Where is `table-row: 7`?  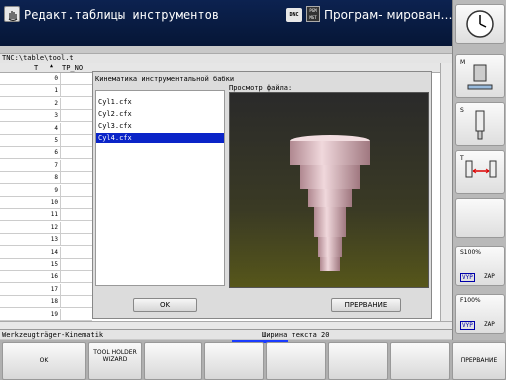 table-row: 7 is located at coordinates (46, 165).